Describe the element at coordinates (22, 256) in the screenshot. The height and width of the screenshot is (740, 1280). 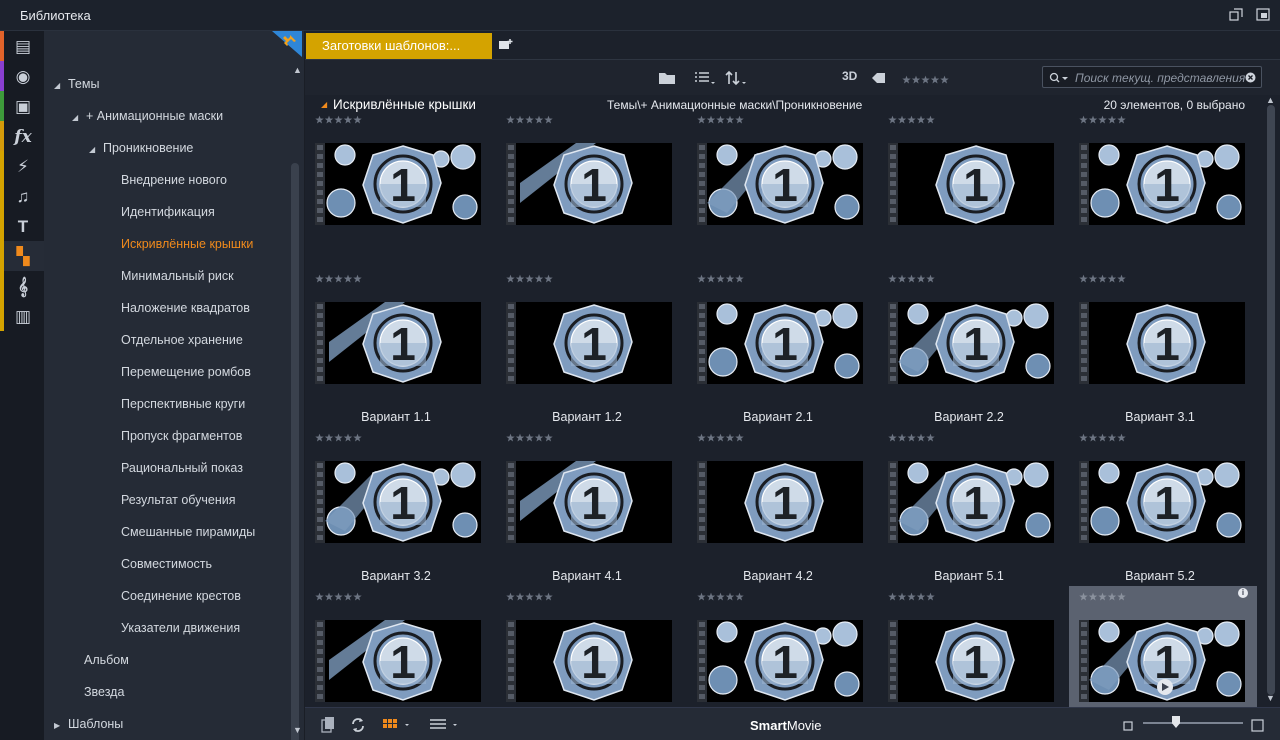
I see `strip-item-theme-template: ▚` at that location.